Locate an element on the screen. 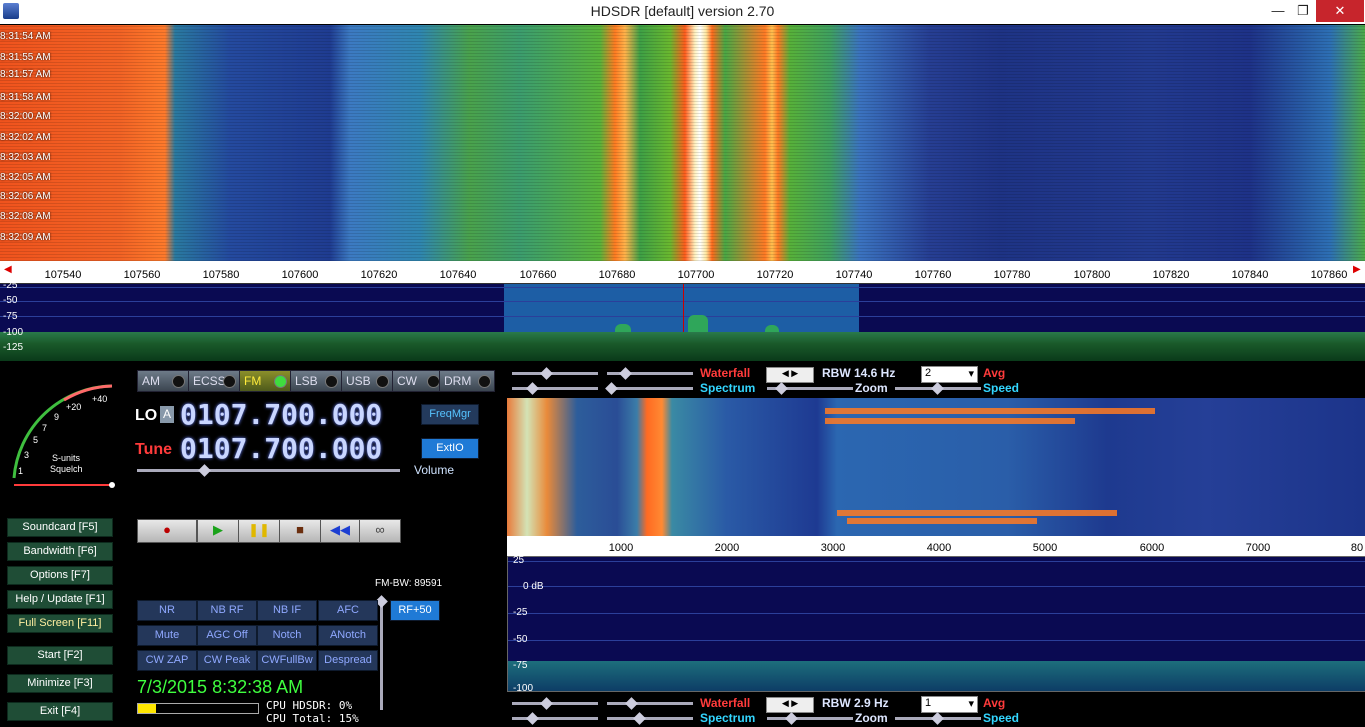  audio-waterfall is located at coordinates (936, 467).